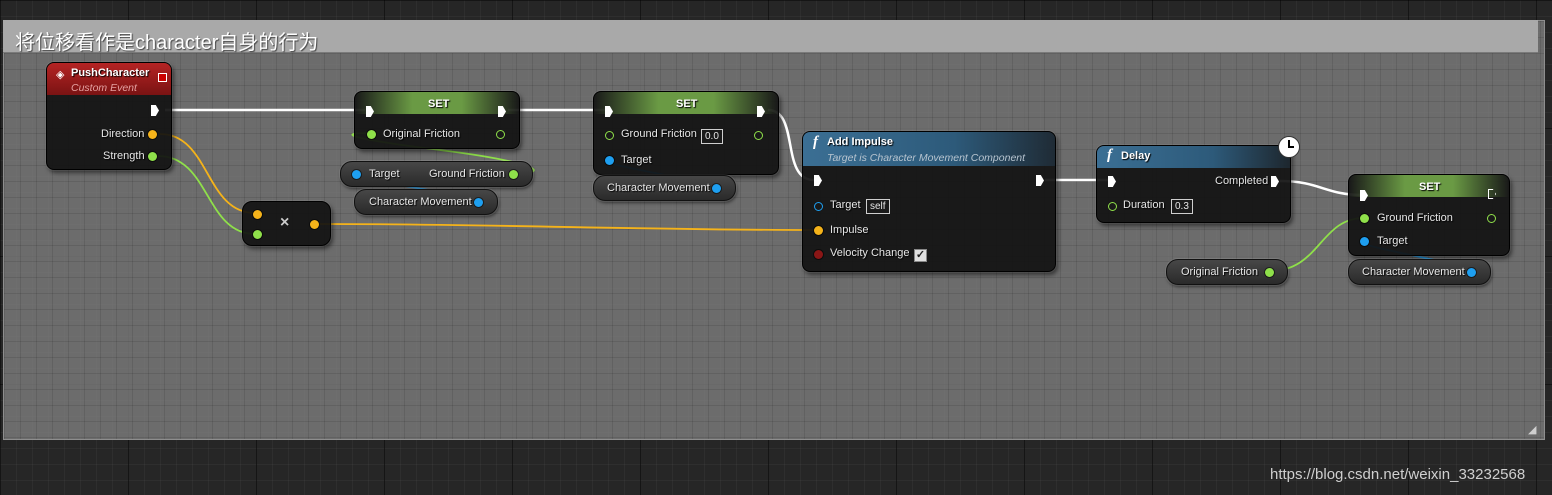 This screenshot has height=495, width=1552. Describe the element at coordinates (1040, 180) in the screenshot. I see `add-impulse-exec-out-pin` at that location.